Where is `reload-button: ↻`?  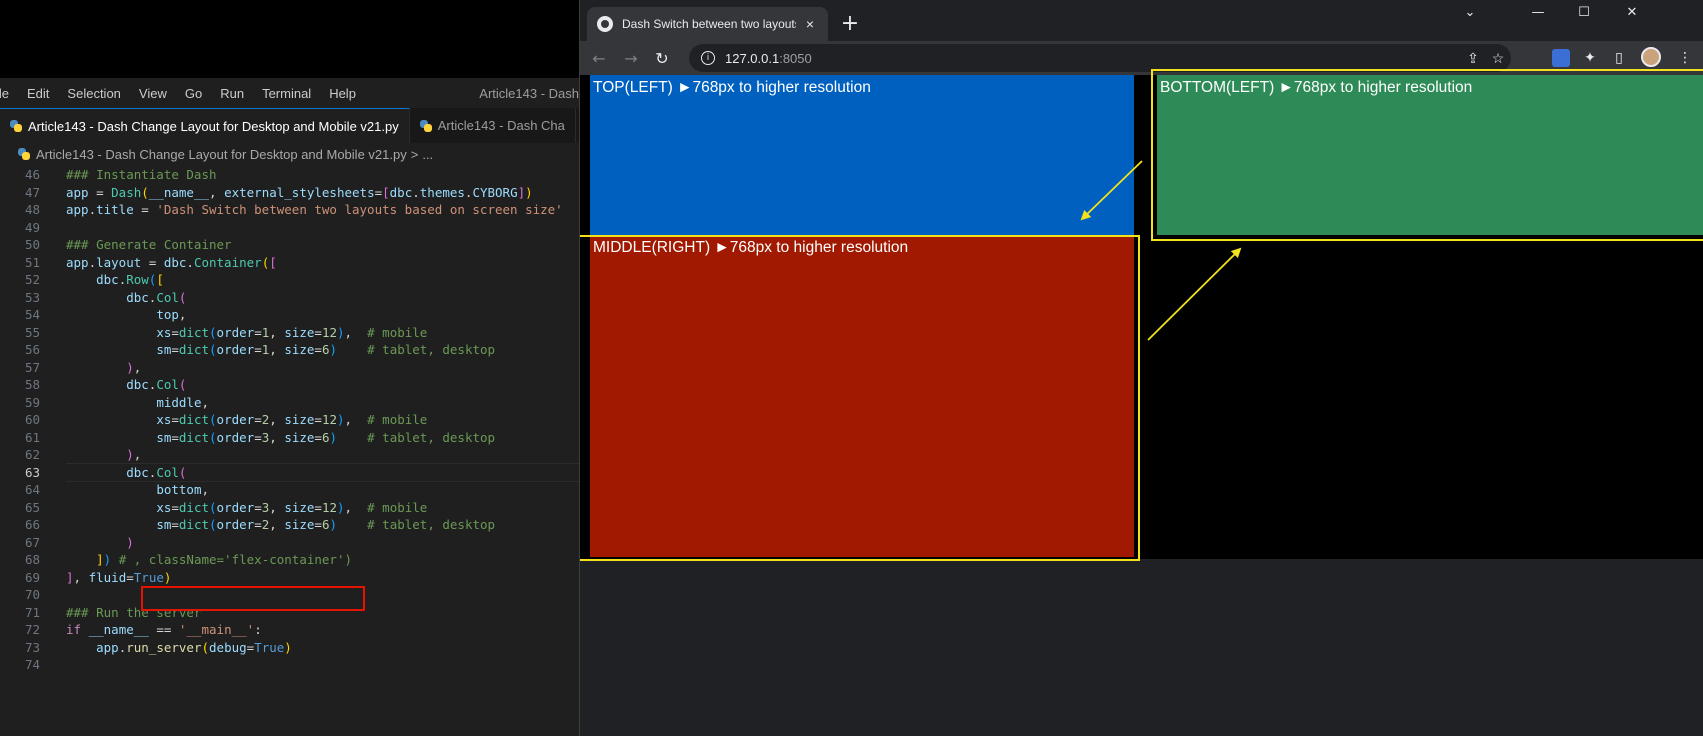
reload-button: ↻ is located at coordinates (662, 58).